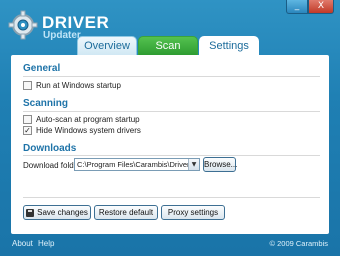 This screenshot has width=340, height=256. Describe the element at coordinates (46, 243) in the screenshot. I see `help-link: Help` at that location.